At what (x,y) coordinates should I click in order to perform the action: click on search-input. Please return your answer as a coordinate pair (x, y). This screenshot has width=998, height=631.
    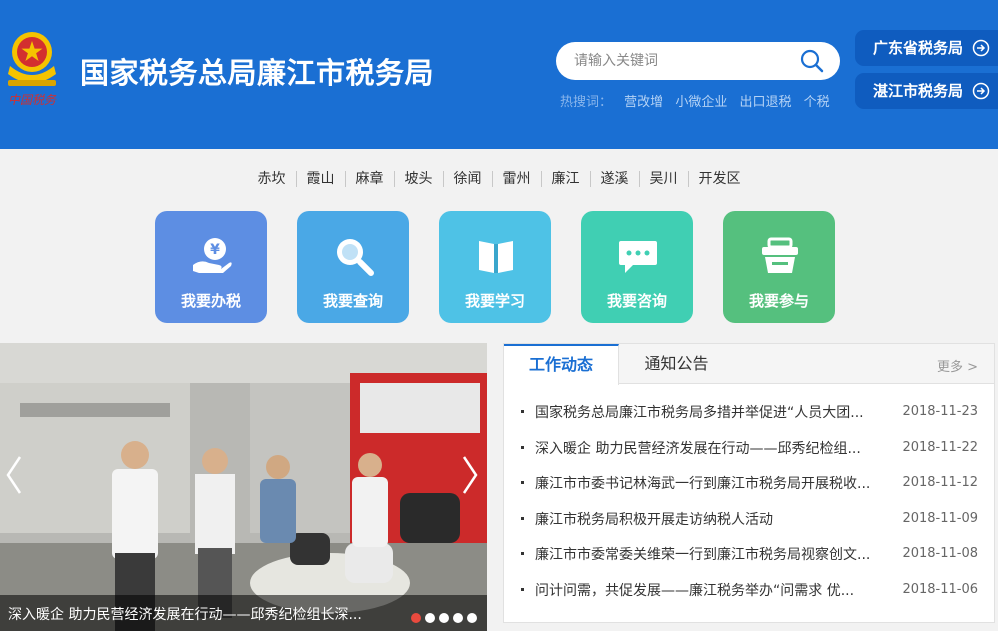
    Looking at the image, I should click on (684, 61).